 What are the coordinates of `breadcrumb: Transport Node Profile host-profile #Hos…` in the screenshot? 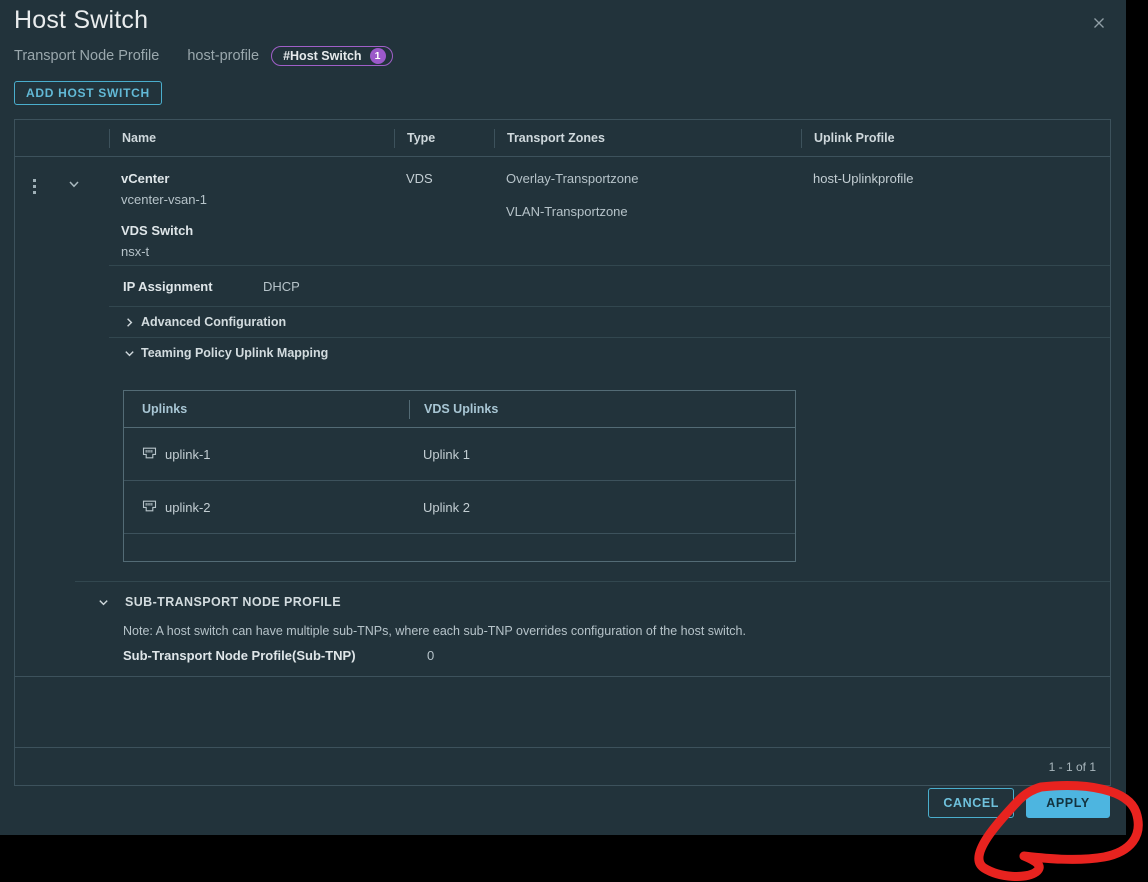 It's located at (203, 56).